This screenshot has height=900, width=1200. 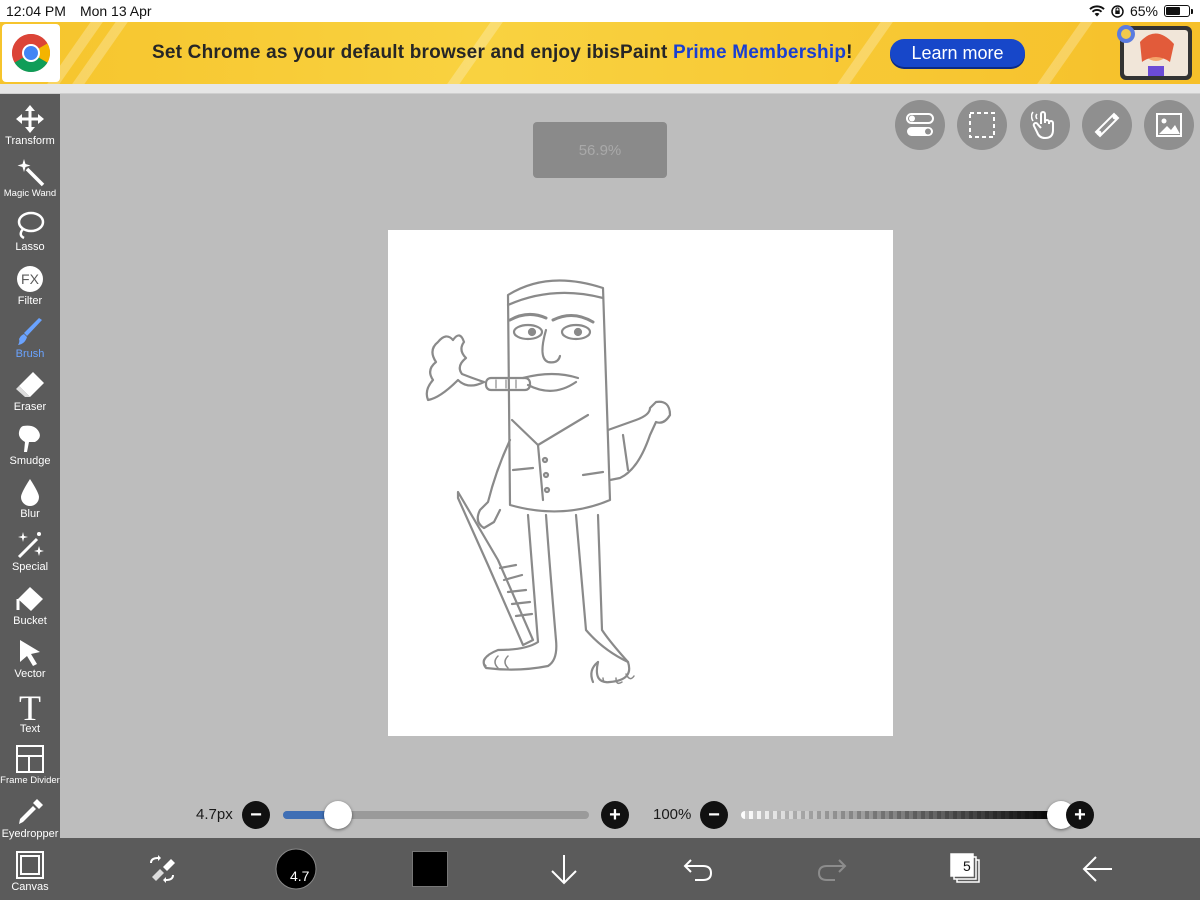 I want to click on opacity-value: 100%, so click(x=672, y=814).